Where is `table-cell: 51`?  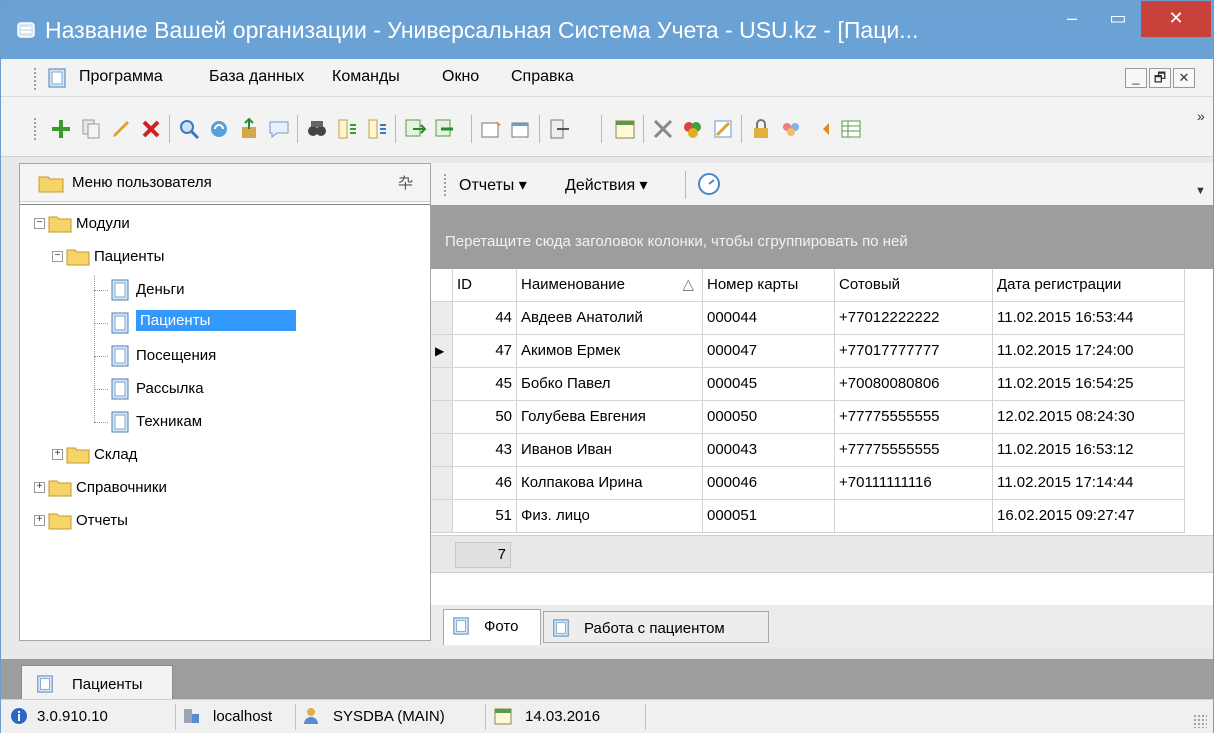
table-cell: 51 is located at coordinates (485, 516).